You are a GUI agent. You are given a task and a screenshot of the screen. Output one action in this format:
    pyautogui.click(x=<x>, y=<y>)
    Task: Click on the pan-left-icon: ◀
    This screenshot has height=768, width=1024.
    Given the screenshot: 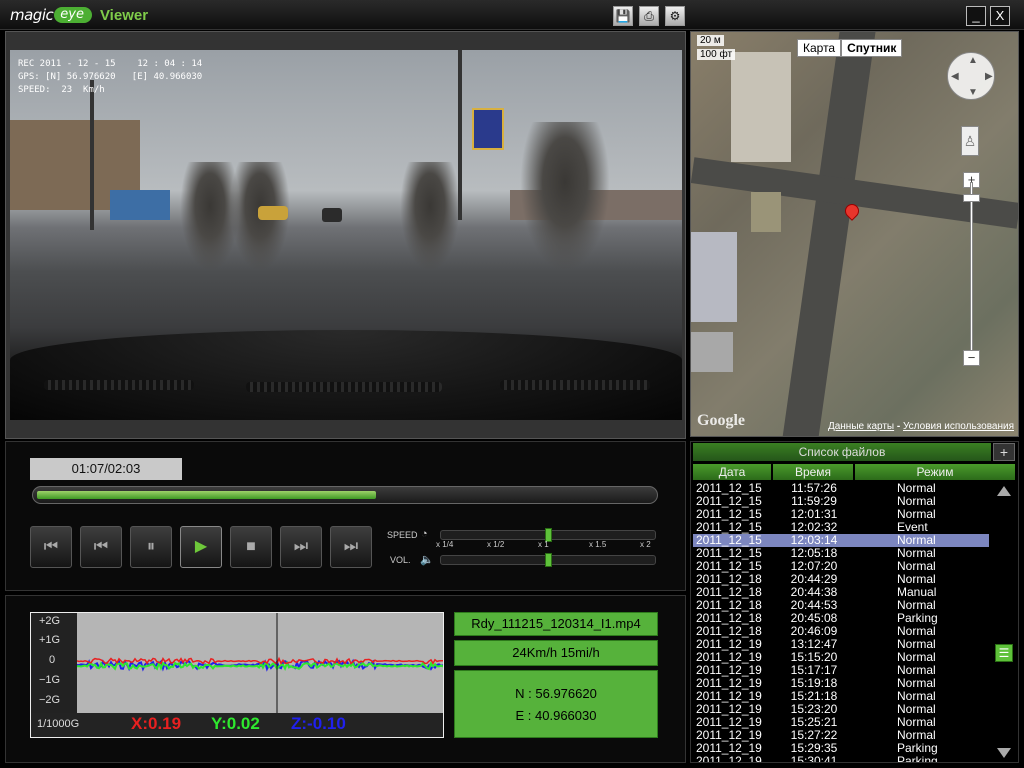 What is the action you would take?
    pyautogui.click(x=955, y=76)
    